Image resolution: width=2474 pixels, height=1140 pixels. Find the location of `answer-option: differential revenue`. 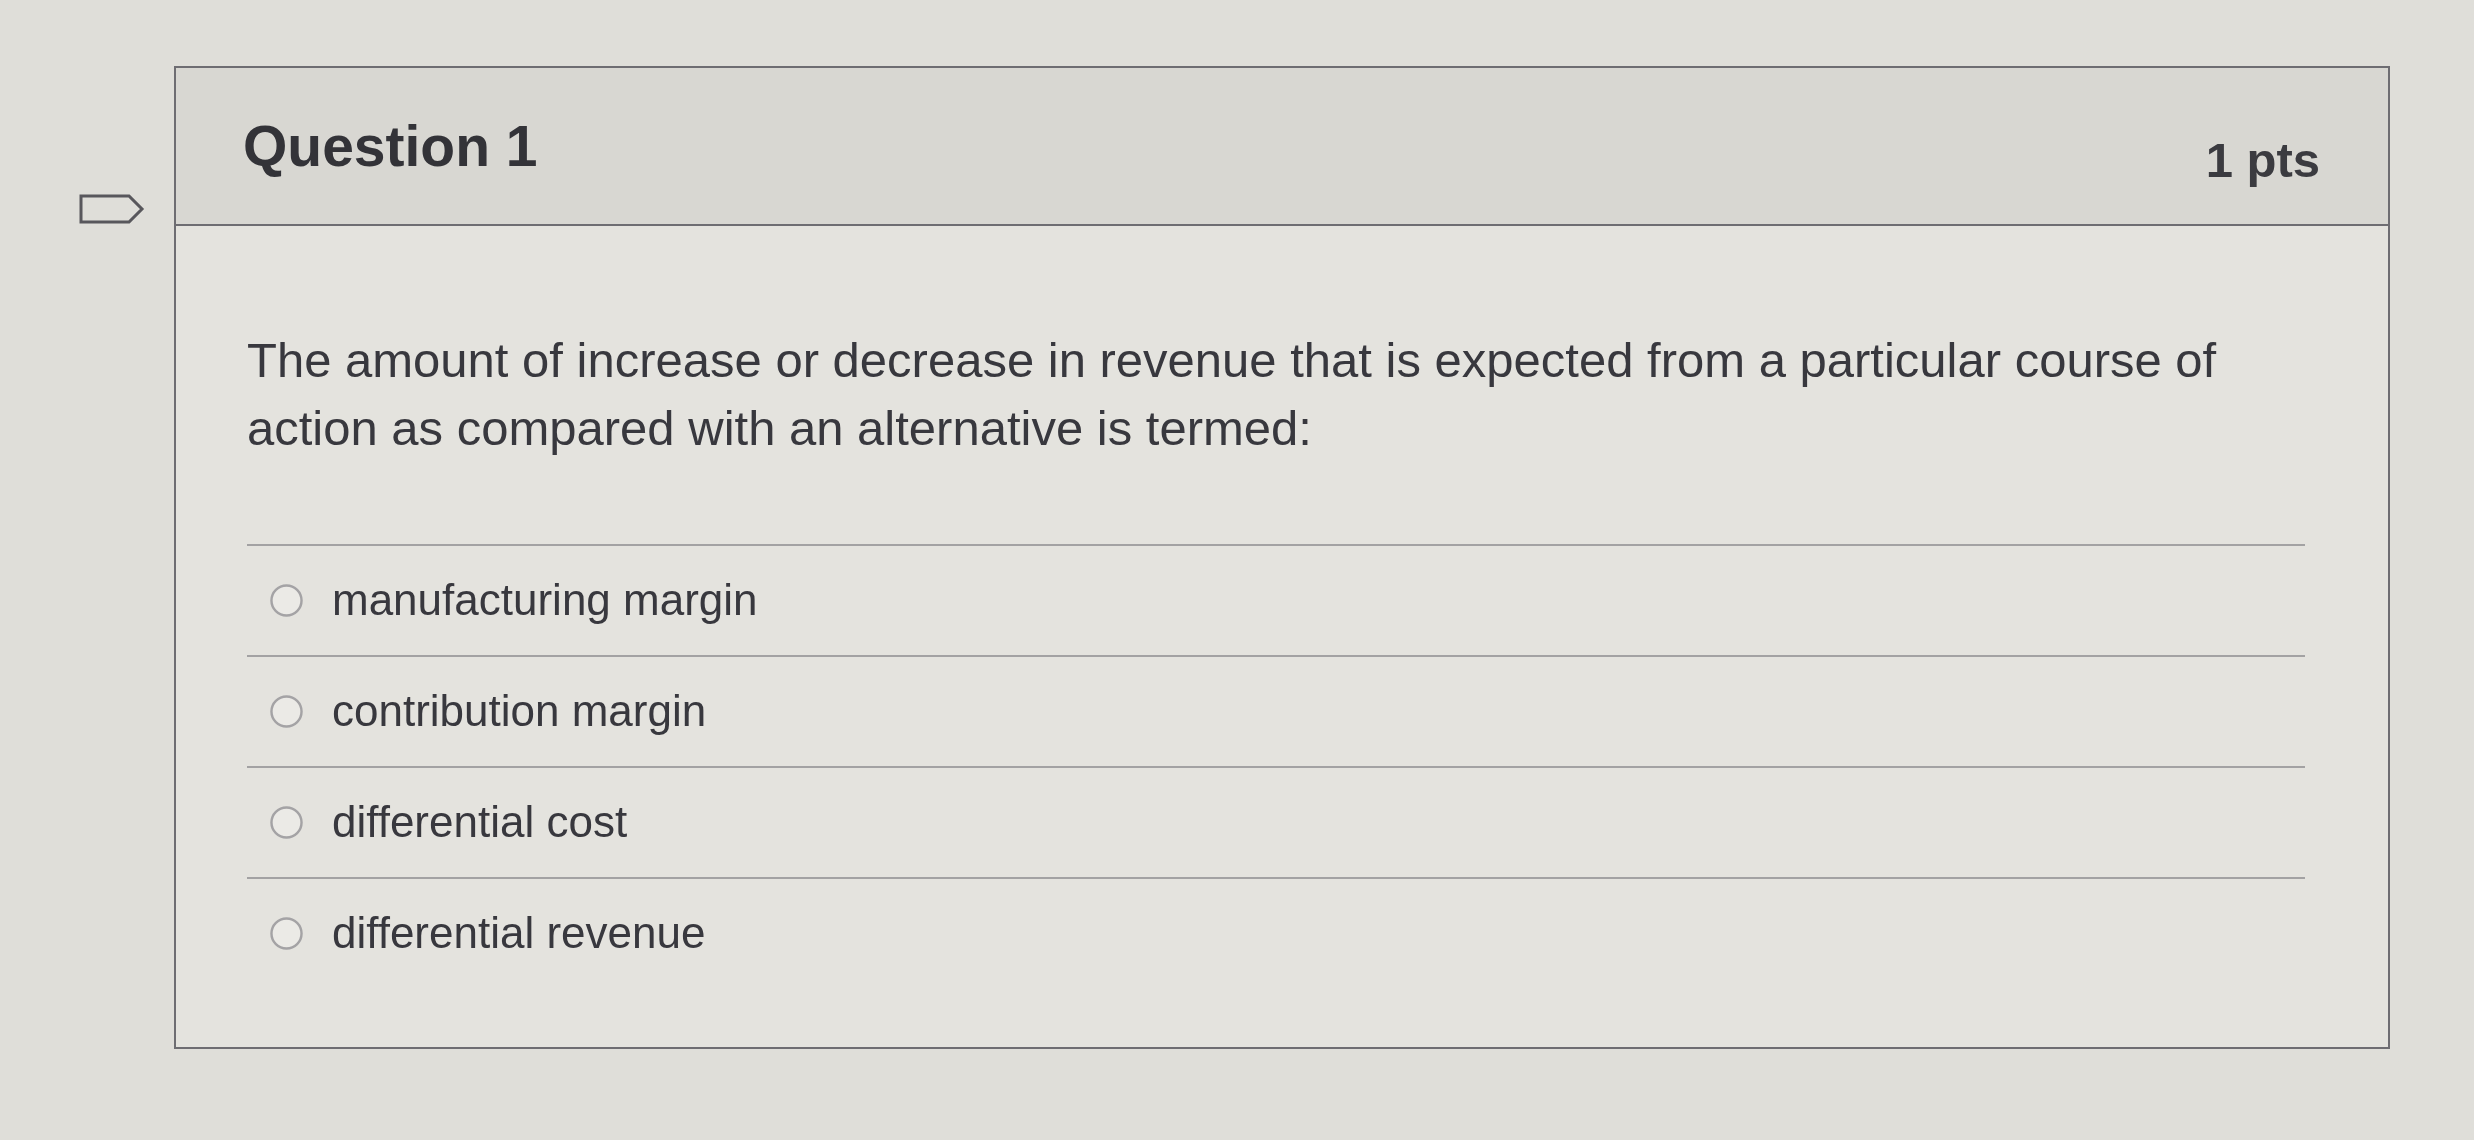

answer-option: differential revenue is located at coordinates (519, 933).